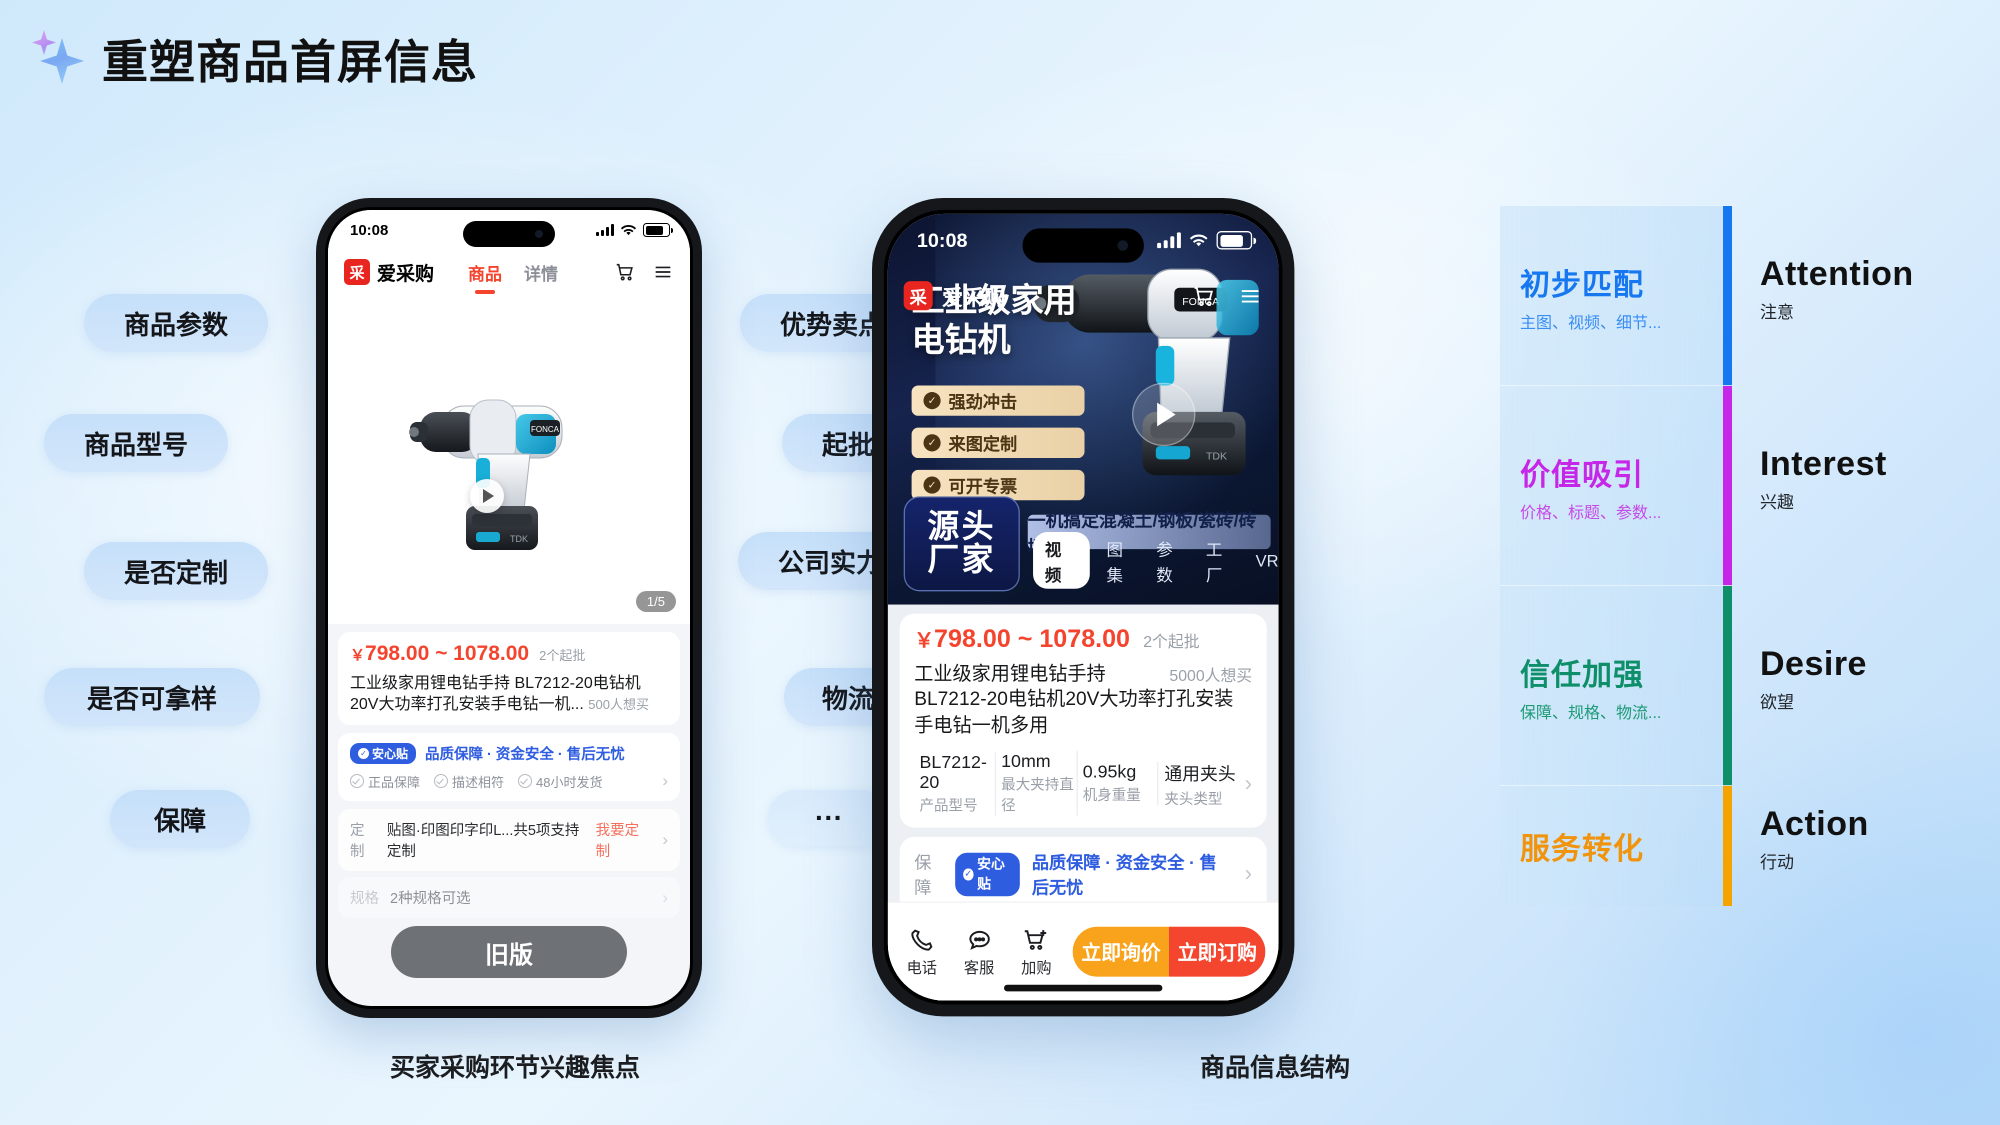 The width and height of the screenshot is (2000, 1125). What do you see at coordinates (1777, 312) in the screenshot?
I see `aida-cn: 注意` at bounding box center [1777, 312].